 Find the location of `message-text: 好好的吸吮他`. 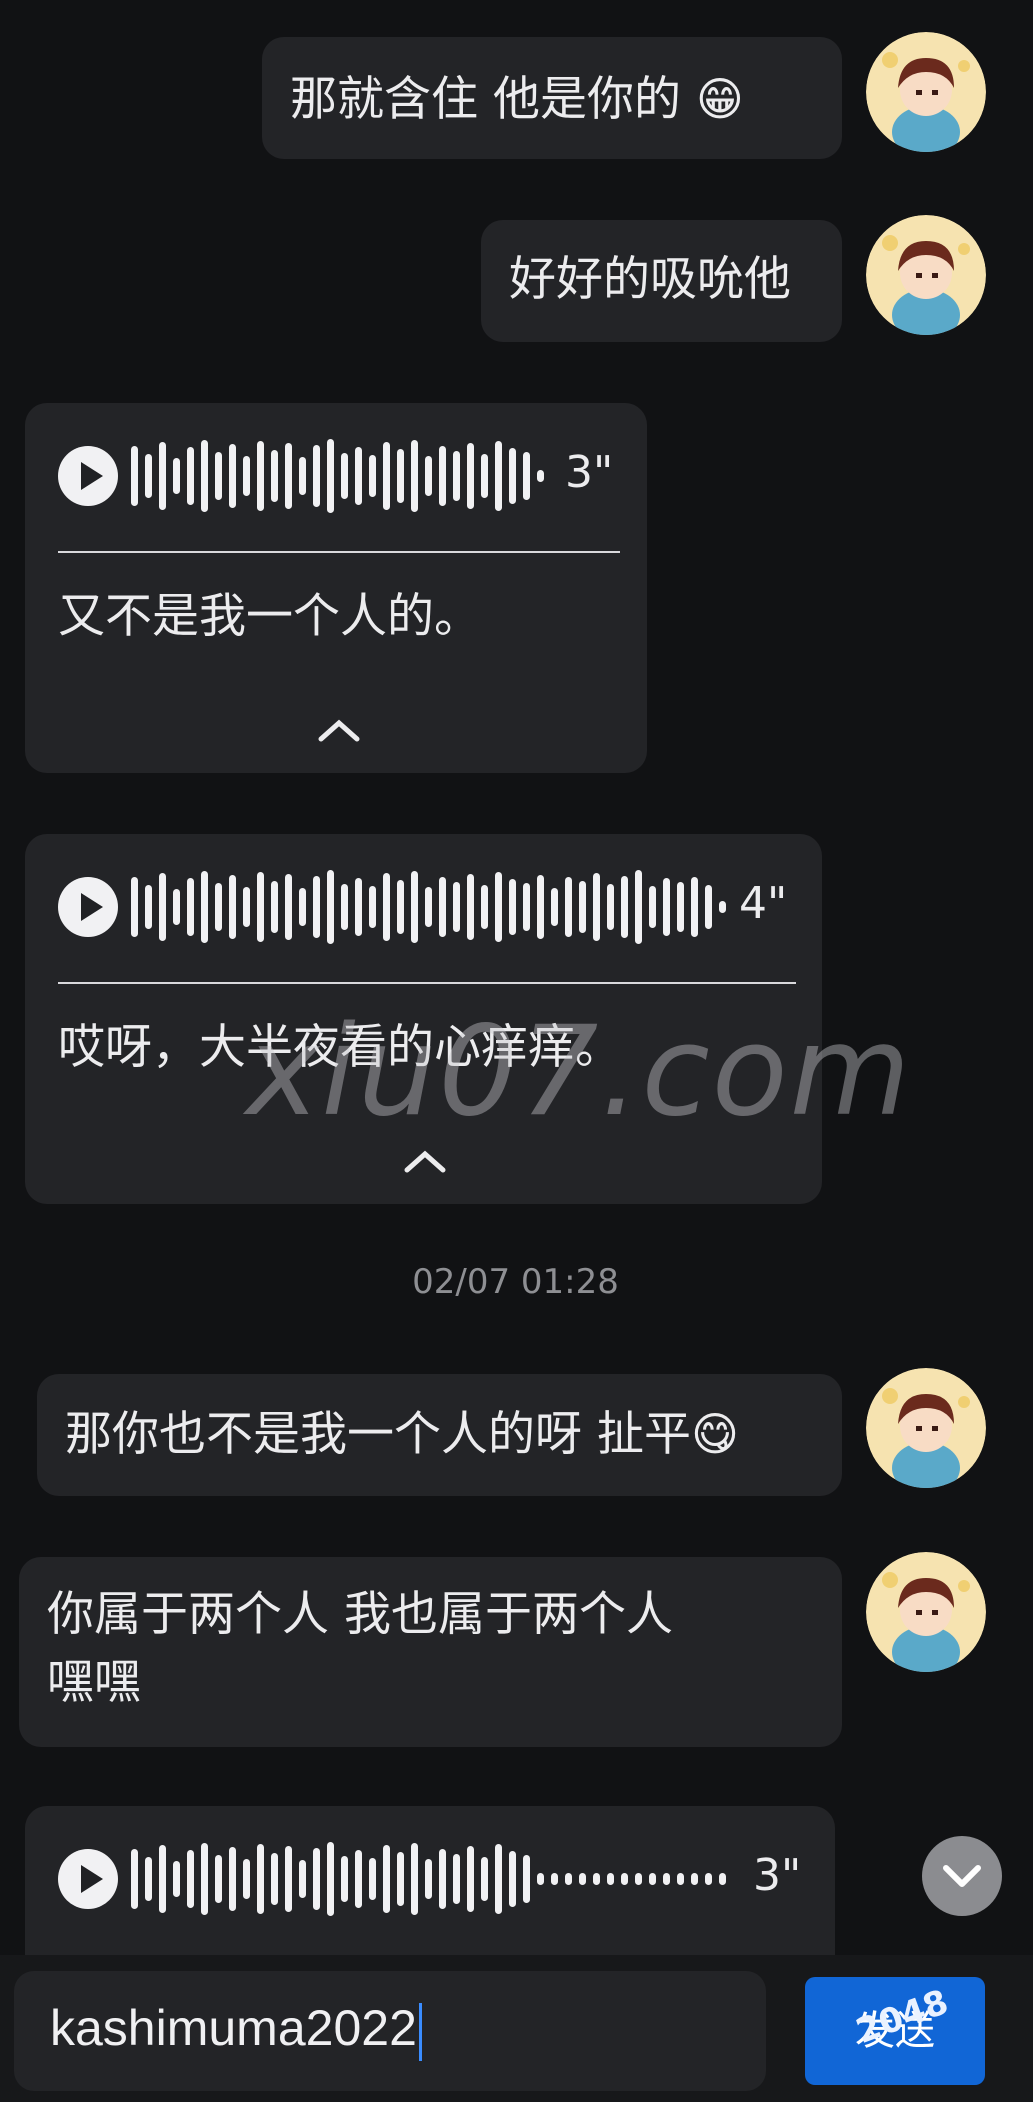

message-text: 好好的吸吮他 is located at coordinates (650, 279).